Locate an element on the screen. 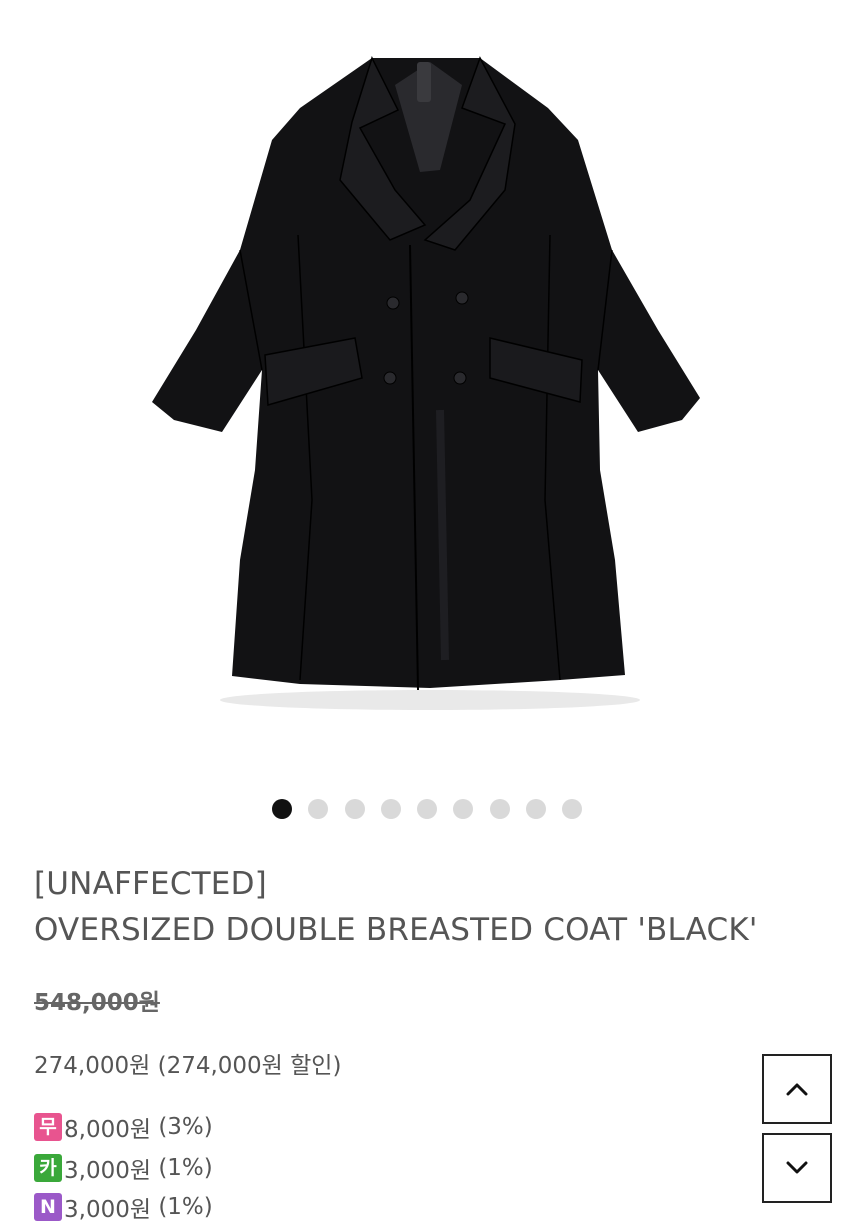 The image size is (851, 1224). benefit-row-1: 무 8,000원 (3%) is located at coordinates (123, 1127).